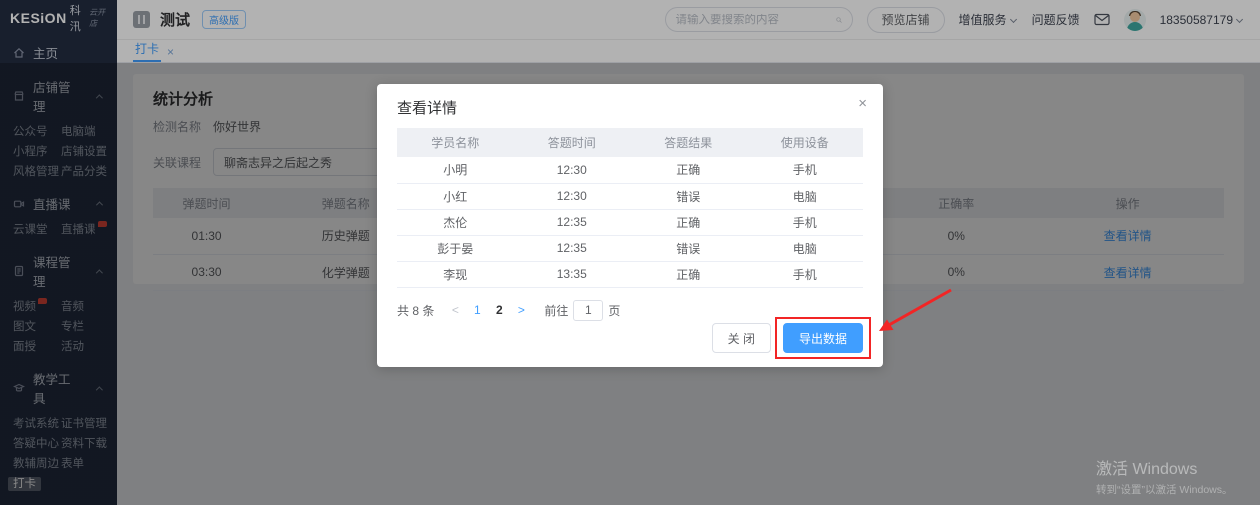 Image resolution: width=1260 pixels, height=505 pixels. What do you see at coordinates (521, 310) in the screenshot?
I see `pagination-next-button: >` at bounding box center [521, 310].